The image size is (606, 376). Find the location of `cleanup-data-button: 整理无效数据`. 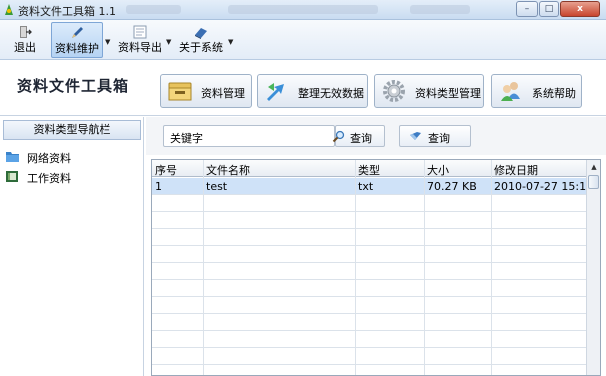

cleanup-data-button: 整理无效数据 is located at coordinates (312, 91).